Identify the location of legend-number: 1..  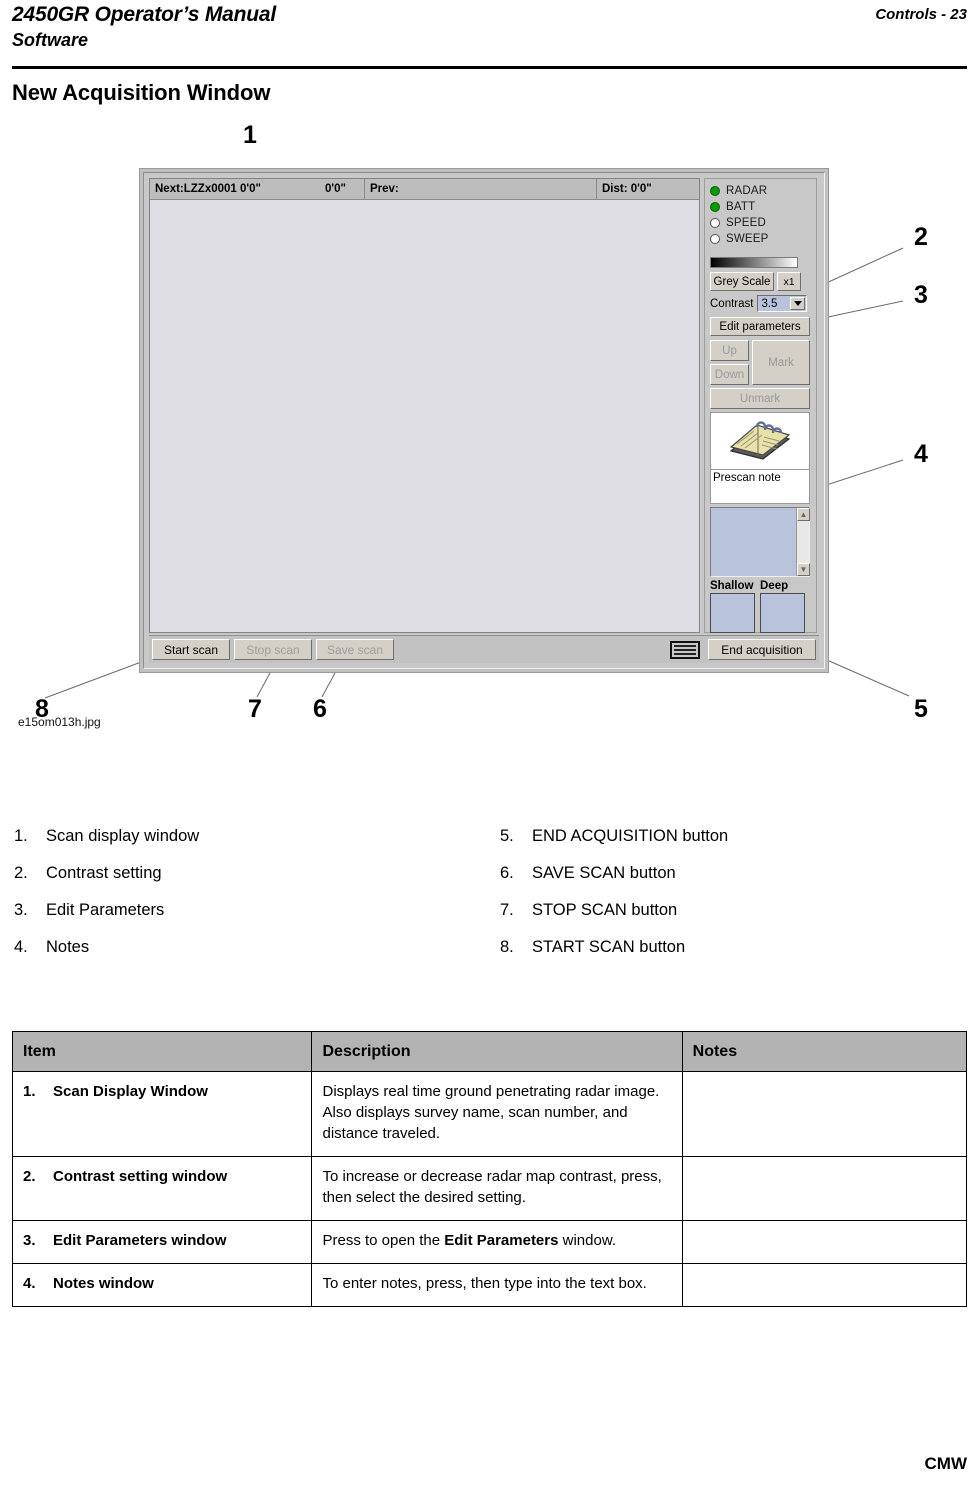
(21, 836).